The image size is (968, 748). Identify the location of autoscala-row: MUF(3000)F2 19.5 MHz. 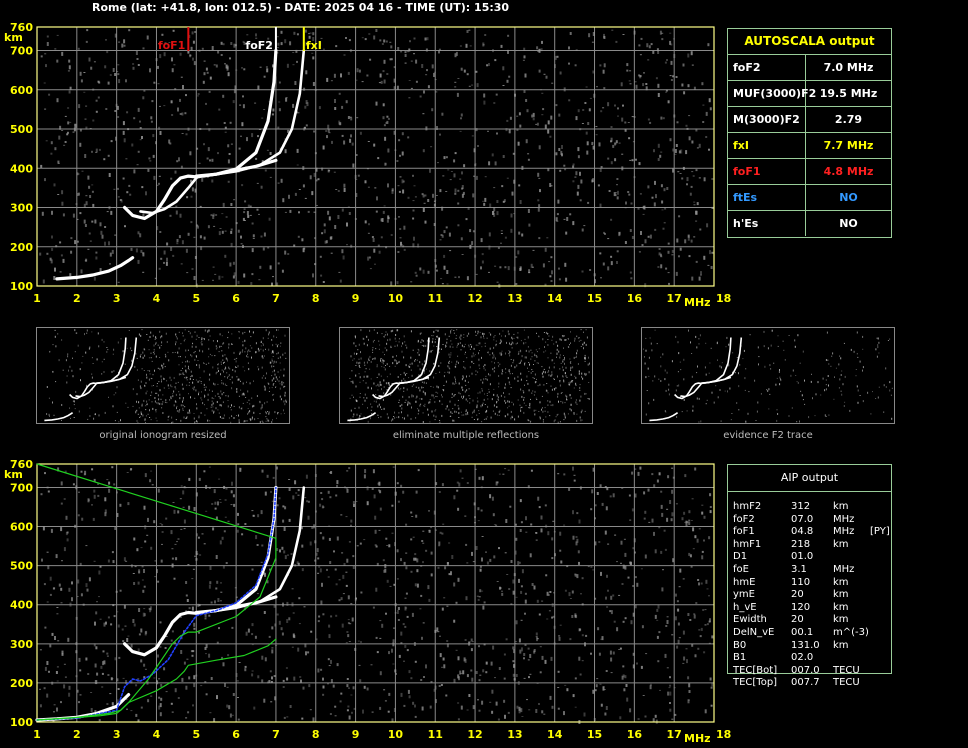
(809, 94).